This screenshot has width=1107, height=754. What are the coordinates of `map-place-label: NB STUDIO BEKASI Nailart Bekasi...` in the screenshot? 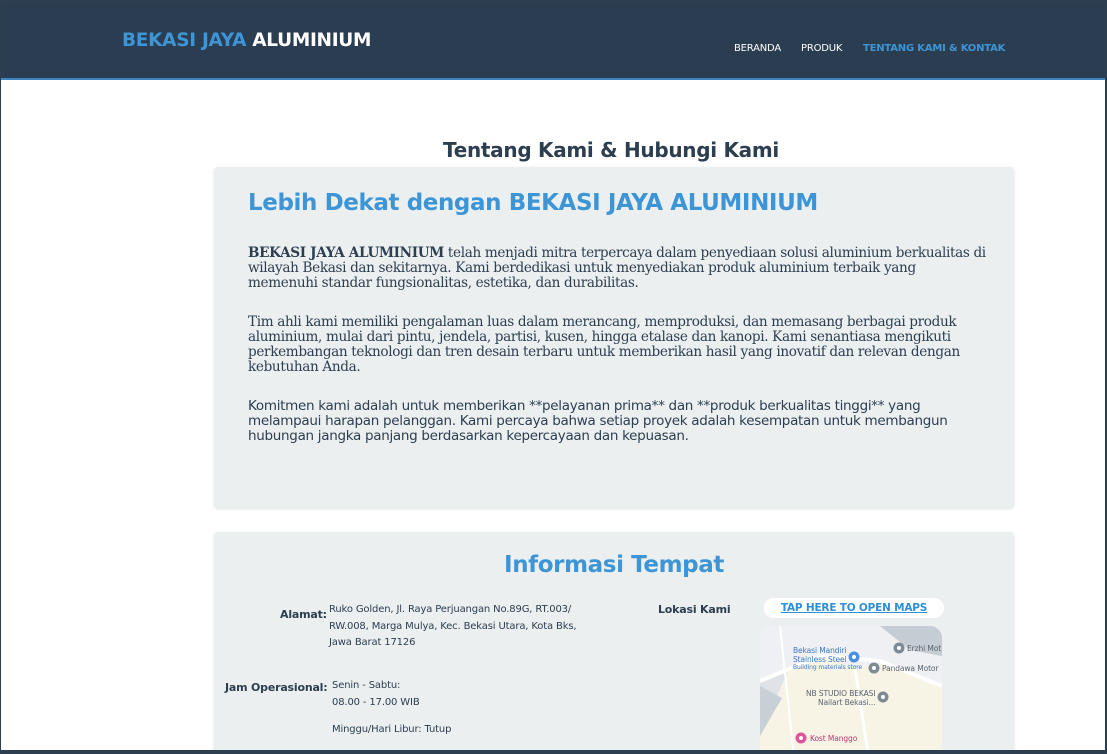 It's located at (841, 698).